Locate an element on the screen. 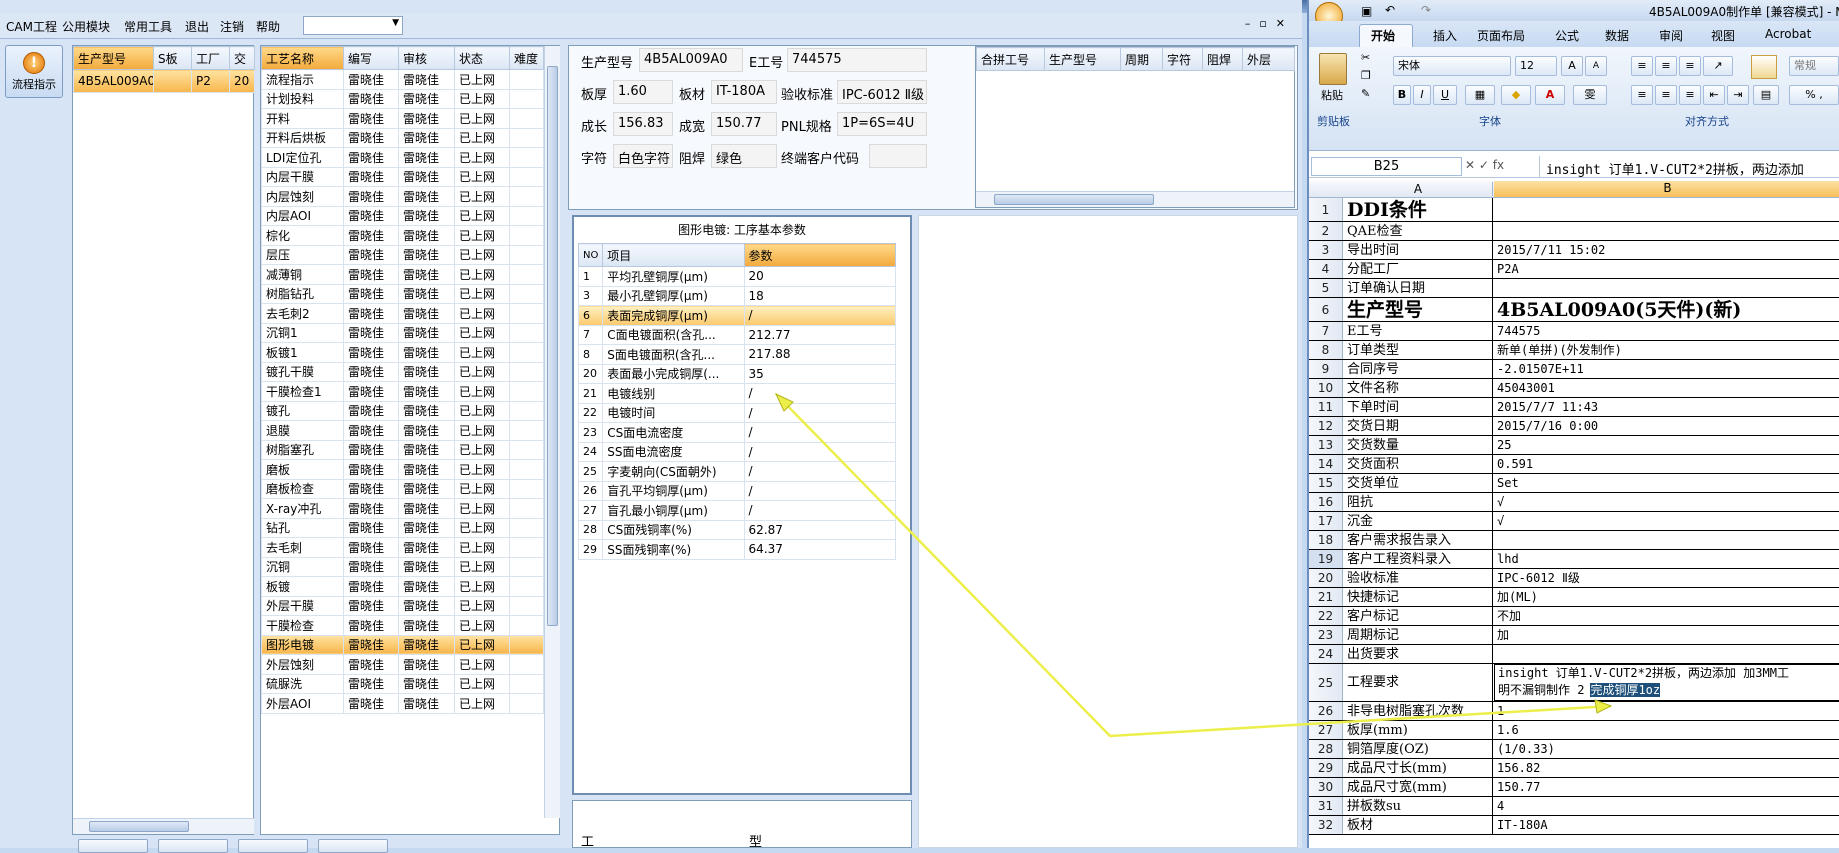 This screenshot has height=853, width=1839. arrowhead-excel is located at coordinates (1603, 706).